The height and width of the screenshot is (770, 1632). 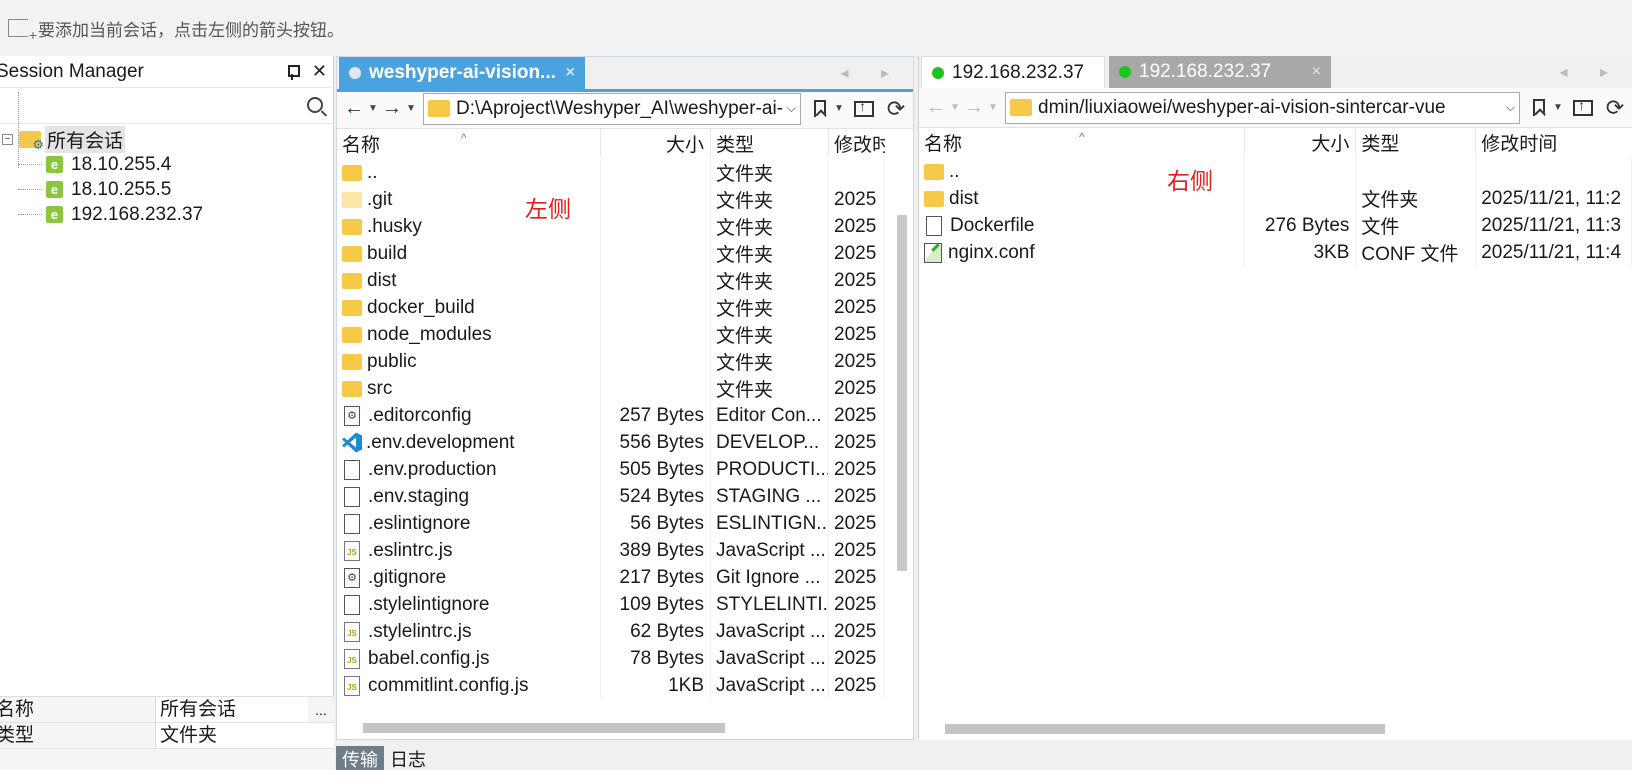 What do you see at coordinates (232, 709) in the screenshot?
I see `property-value: 所有会话` at bounding box center [232, 709].